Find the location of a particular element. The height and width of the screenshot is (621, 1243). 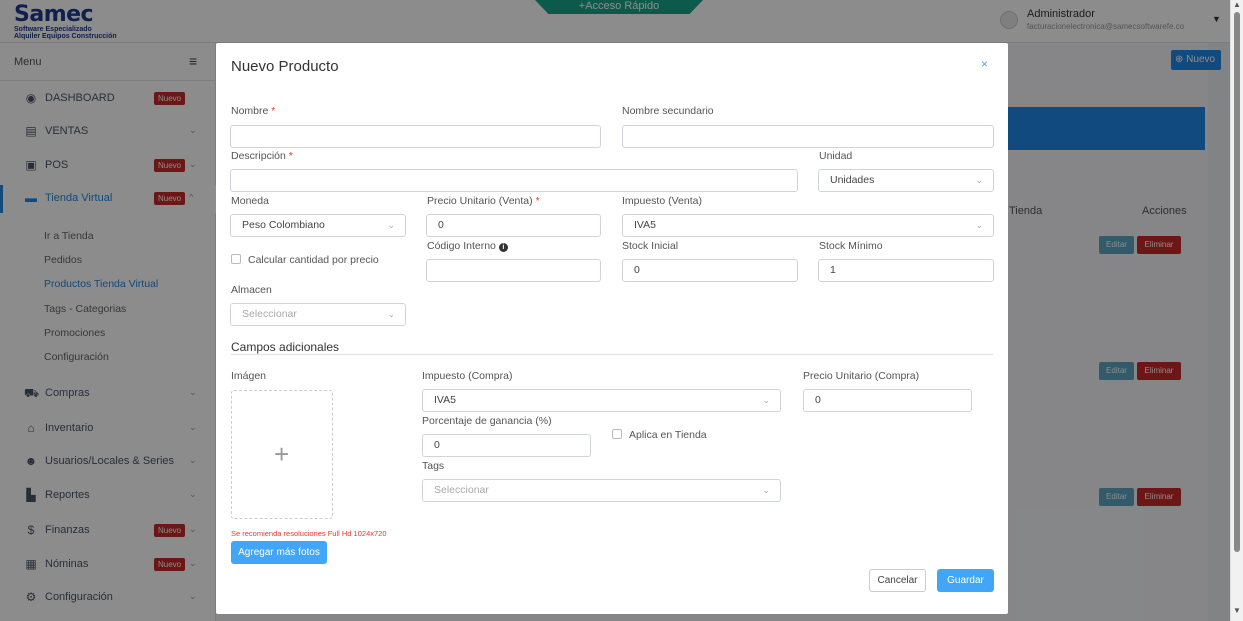

scroll-thumb is located at coordinates (1237, 282).